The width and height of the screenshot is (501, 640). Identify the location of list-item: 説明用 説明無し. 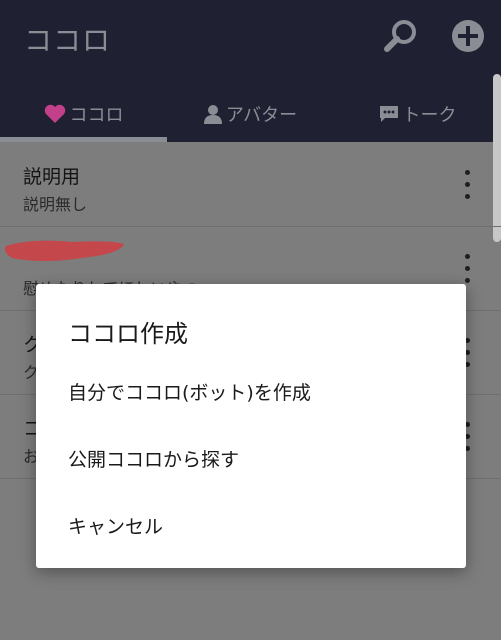
(250, 184).